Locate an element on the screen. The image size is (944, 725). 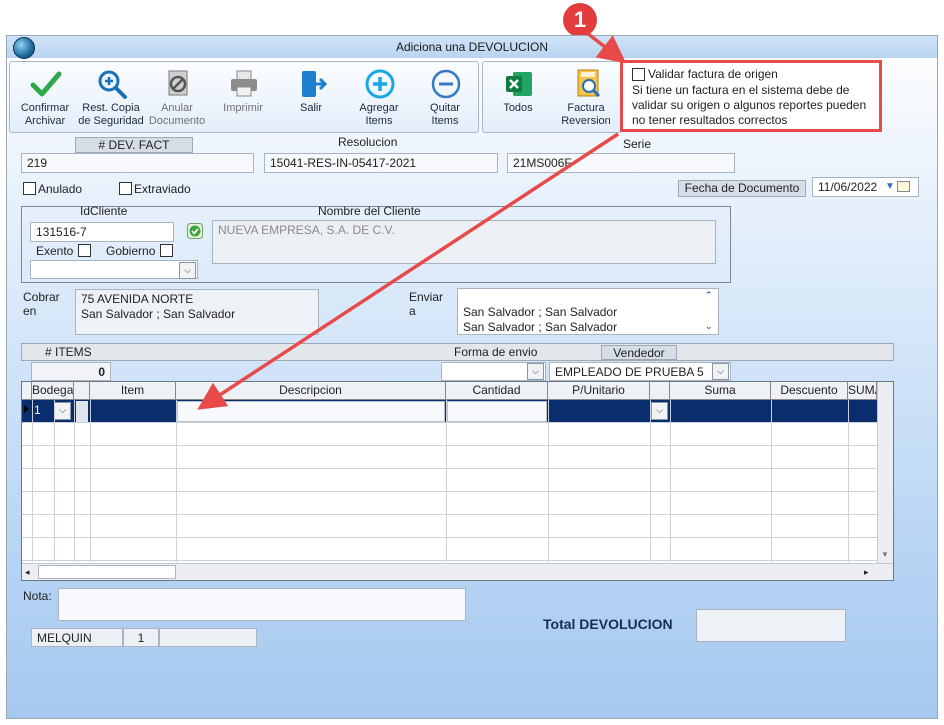
shipping-dropdown-icon: ⌵ is located at coordinates (535, 371).